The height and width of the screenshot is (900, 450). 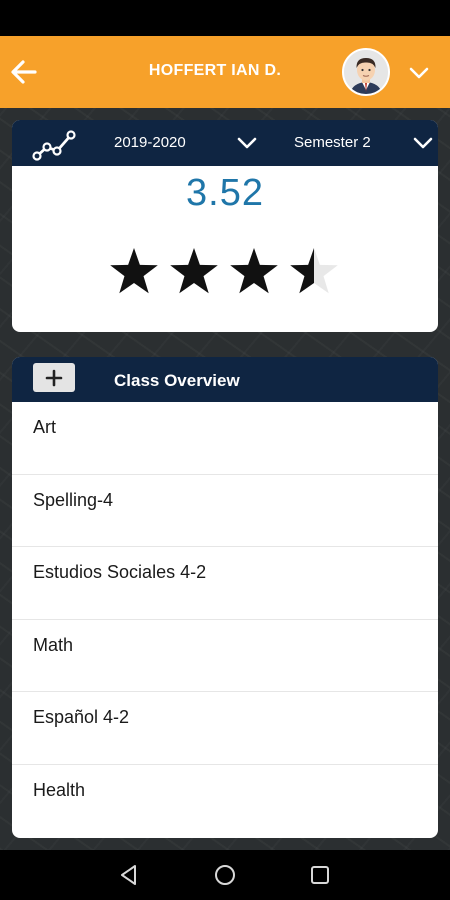 I want to click on star-rating, so click(x=224, y=271).